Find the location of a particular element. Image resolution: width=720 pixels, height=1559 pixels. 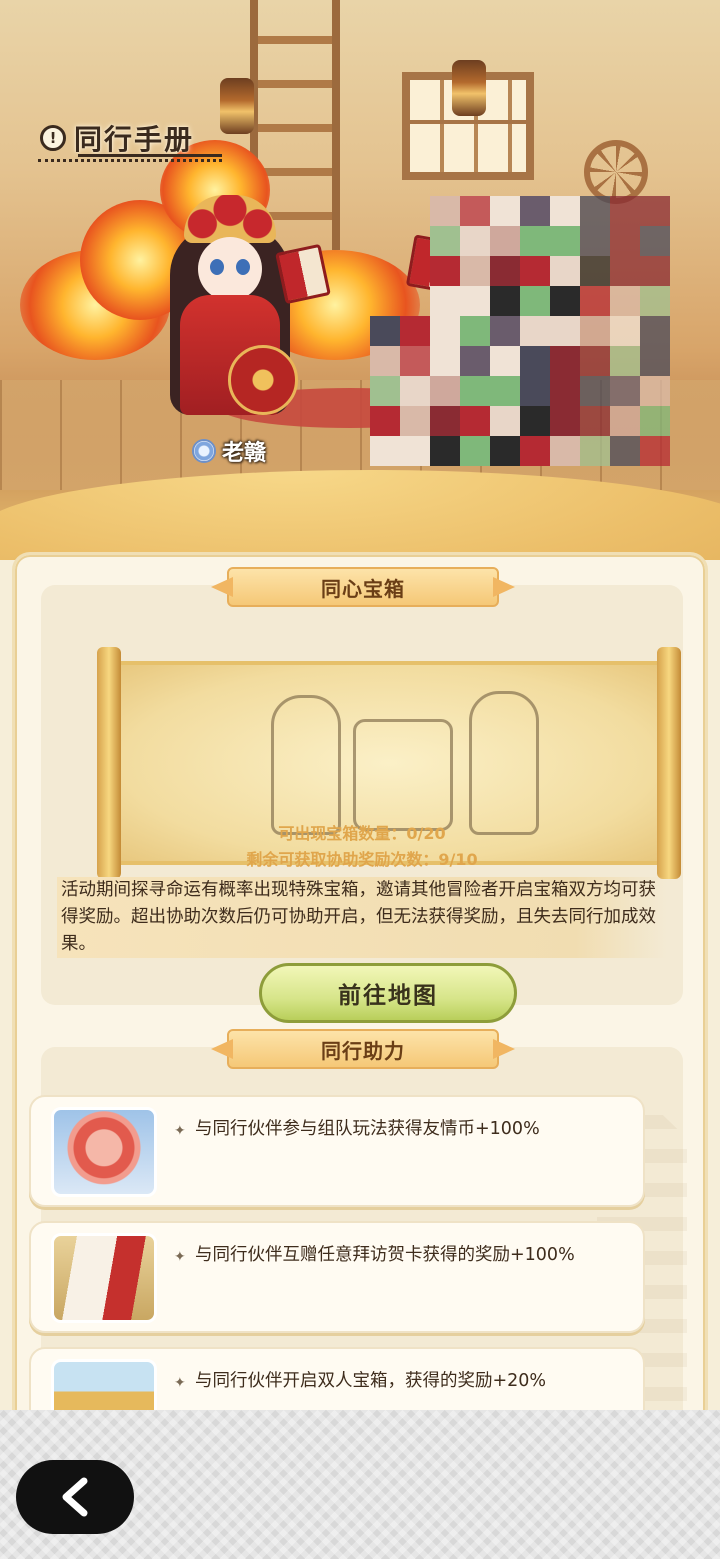

greeting-card-icon is located at coordinates (104, 1278).